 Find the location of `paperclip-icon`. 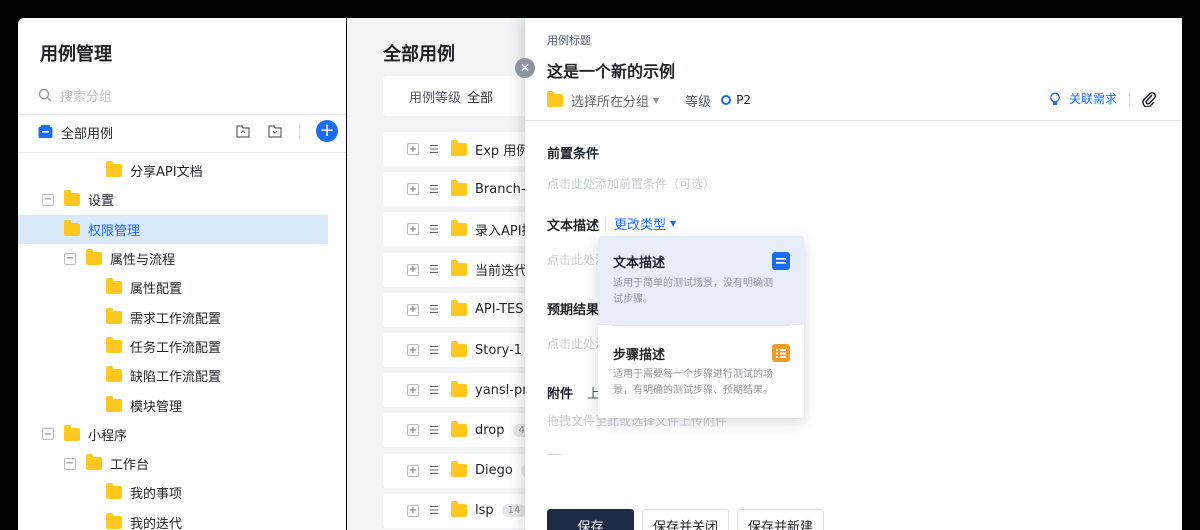

paperclip-icon is located at coordinates (1149, 99).